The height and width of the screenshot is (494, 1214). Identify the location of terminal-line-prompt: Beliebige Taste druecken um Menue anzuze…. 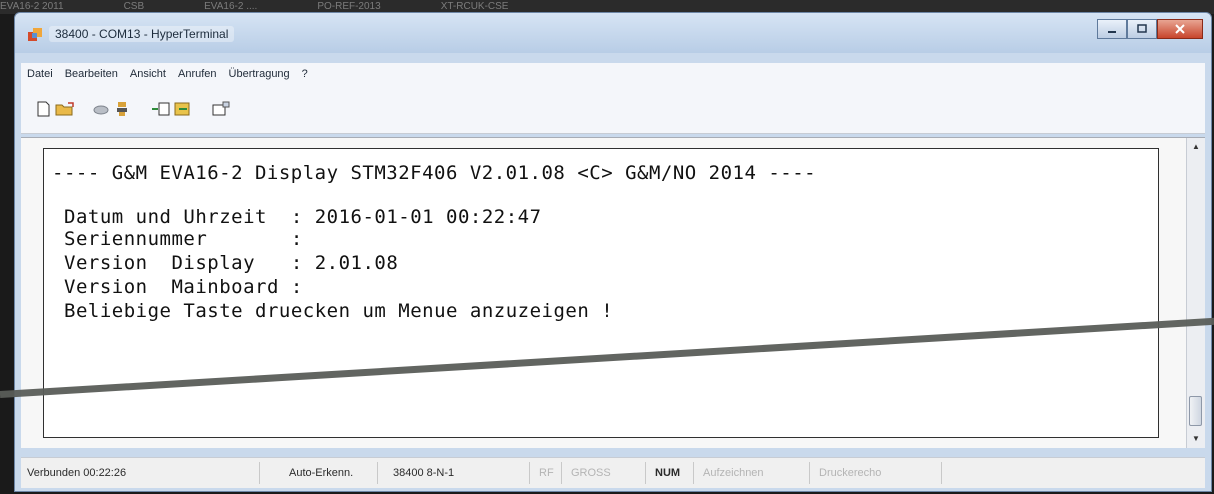
(339, 311).